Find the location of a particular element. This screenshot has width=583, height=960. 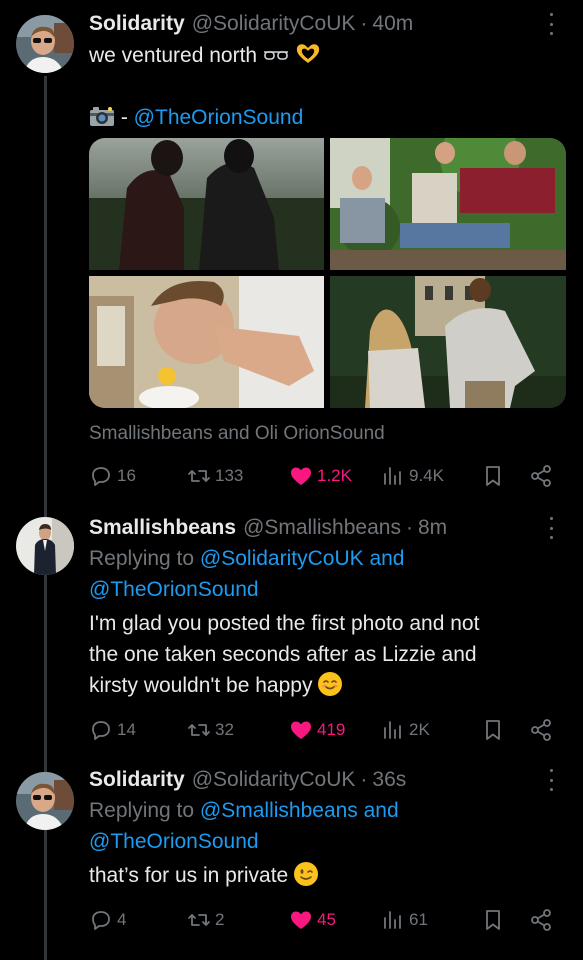

like-count: 45 is located at coordinates (326, 919).